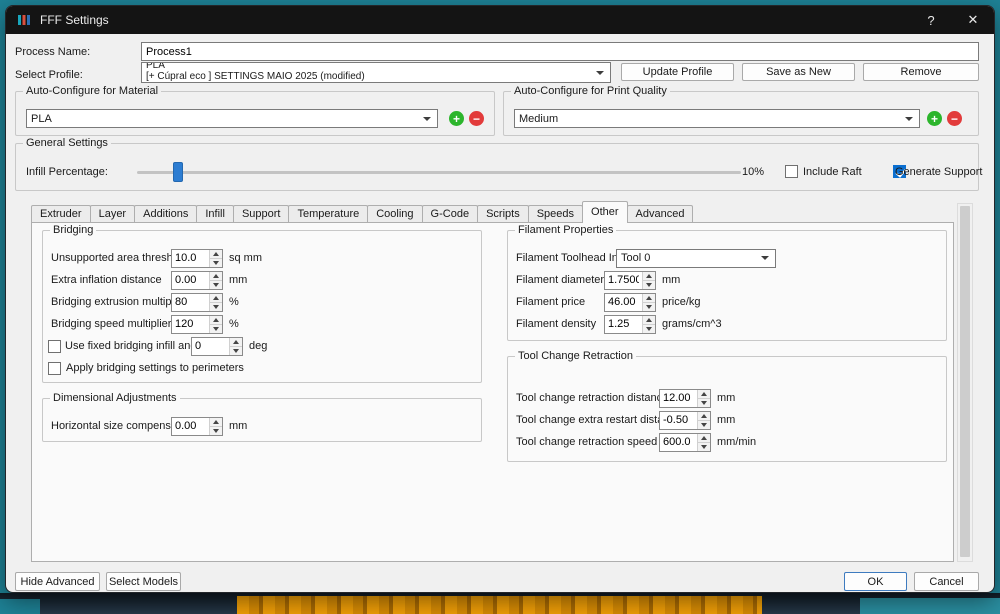  I want to click on dropdown-arrow-icon, so click(600, 72).